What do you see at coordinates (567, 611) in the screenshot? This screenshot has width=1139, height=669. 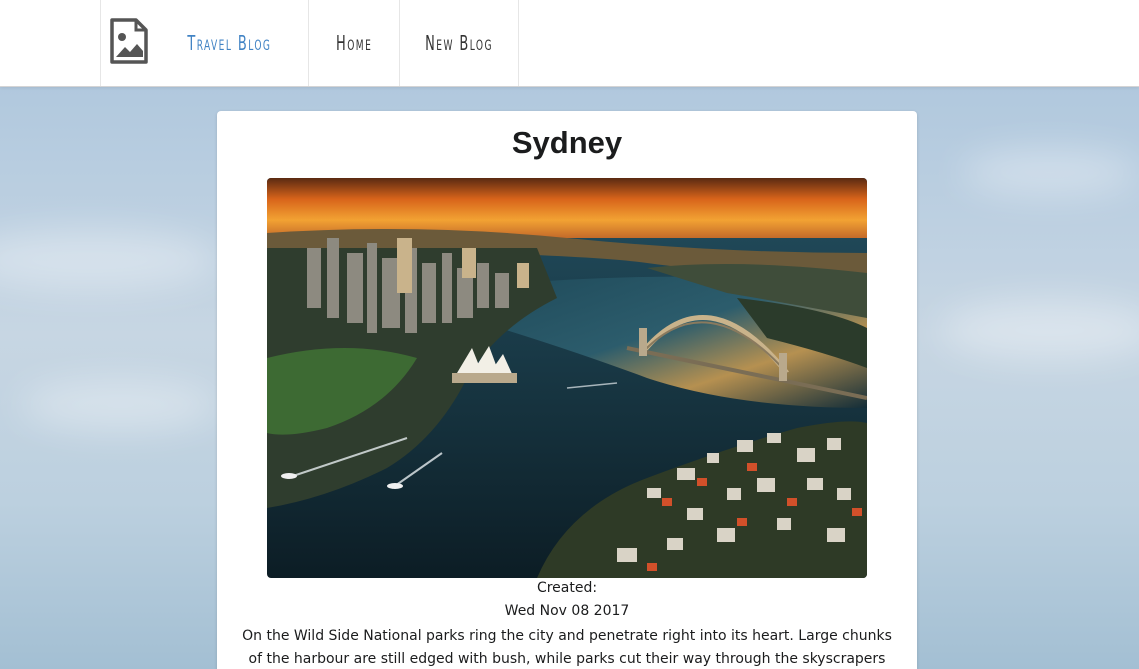 I see `created-date: Wed Nov 08 2017` at bounding box center [567, 611].